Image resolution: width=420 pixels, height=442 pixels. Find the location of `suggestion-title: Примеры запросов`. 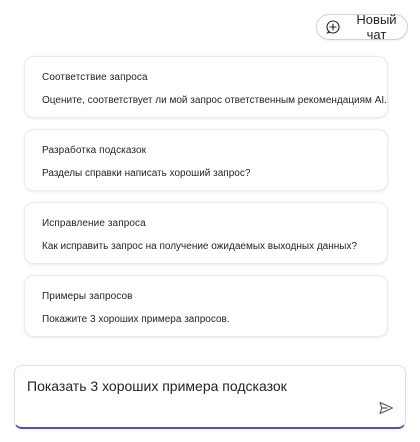

suggestion-title: Примеры запросов is located at coordinates (87, 296).